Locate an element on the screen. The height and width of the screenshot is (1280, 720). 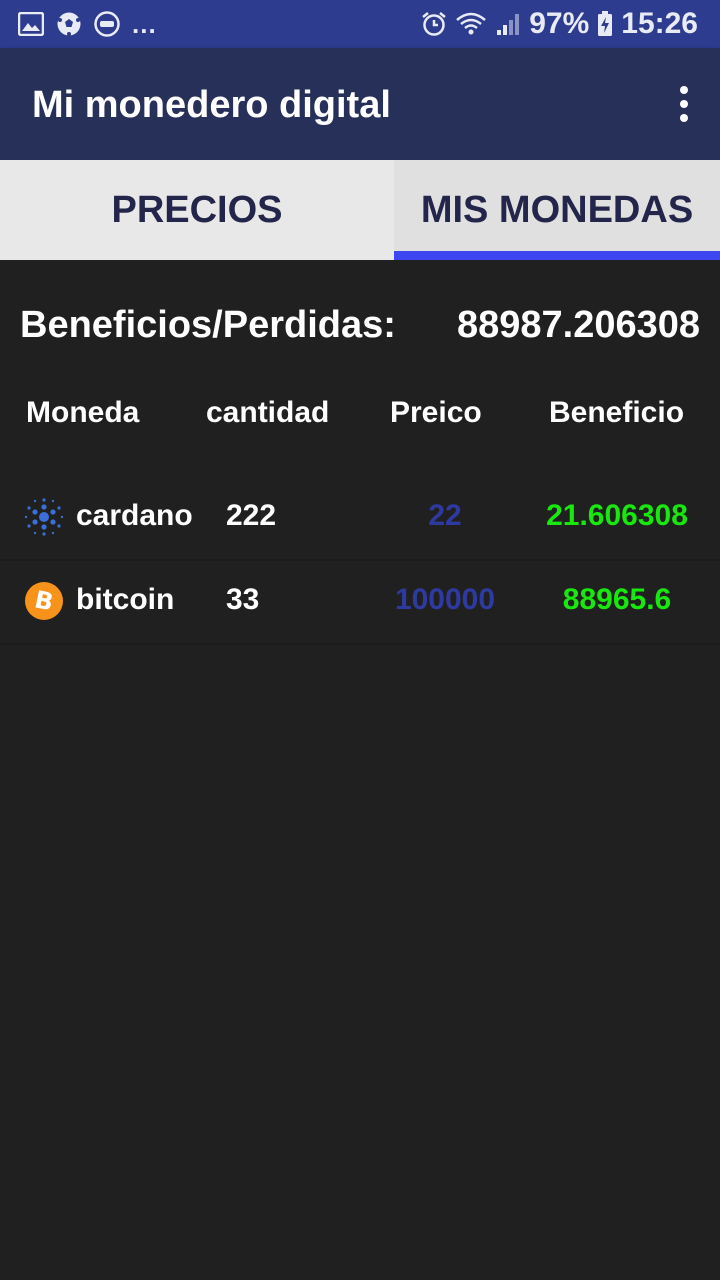
tab-label: MIS MONEDAS is located at coordinates (557, 209).